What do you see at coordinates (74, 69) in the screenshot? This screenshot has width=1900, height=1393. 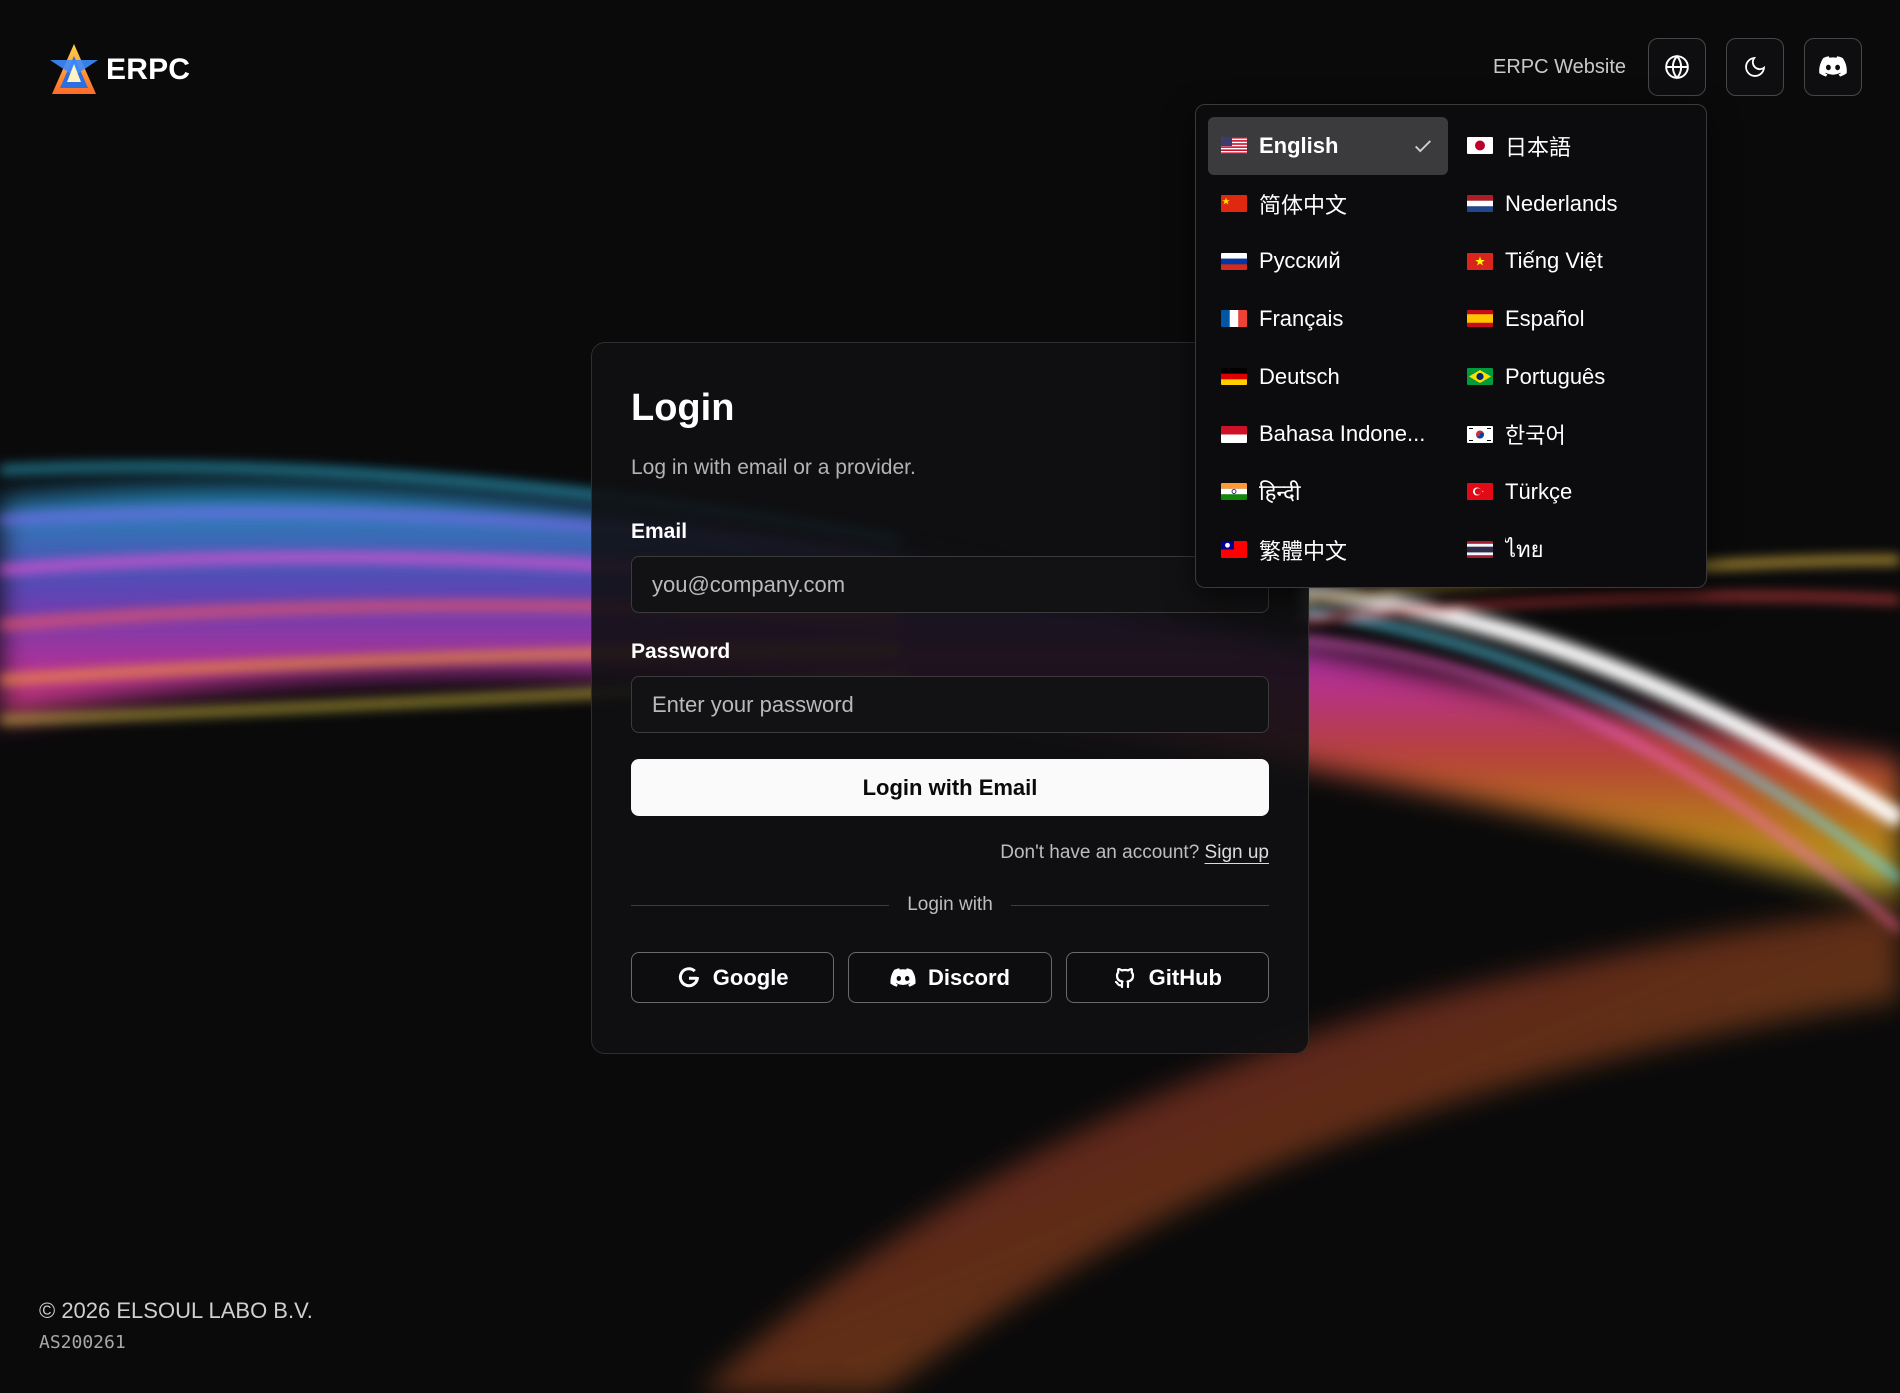 I see `erpc-logo-icon` at bounding box center [74, 69].